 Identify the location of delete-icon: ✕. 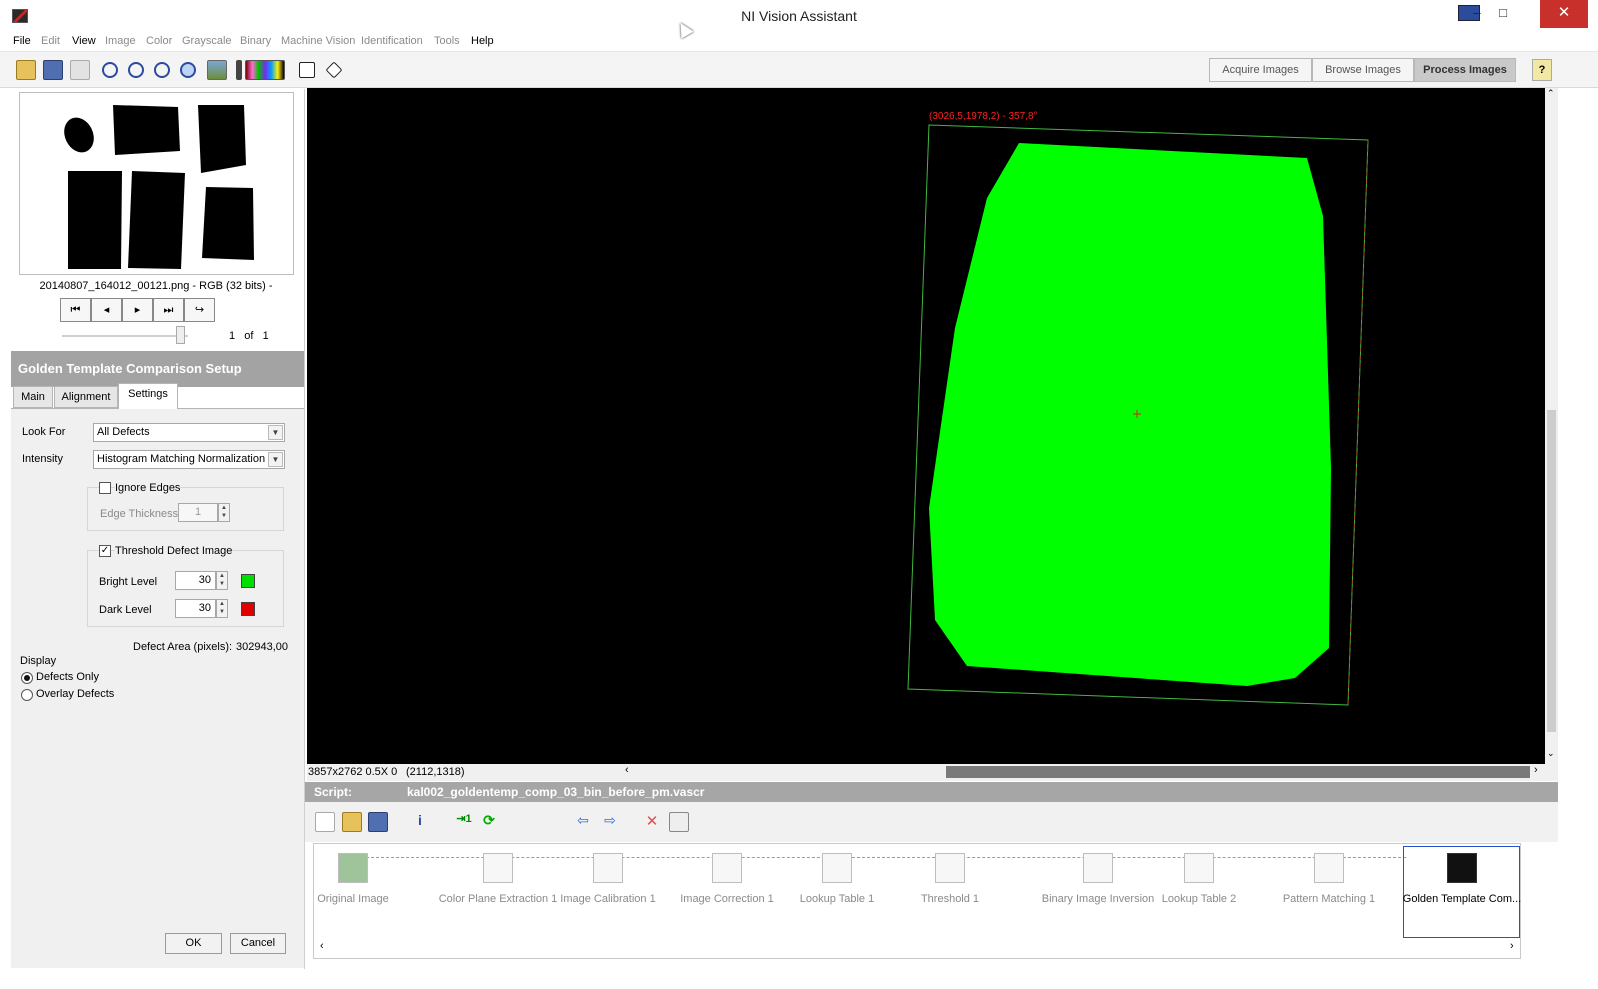
(652, 822).